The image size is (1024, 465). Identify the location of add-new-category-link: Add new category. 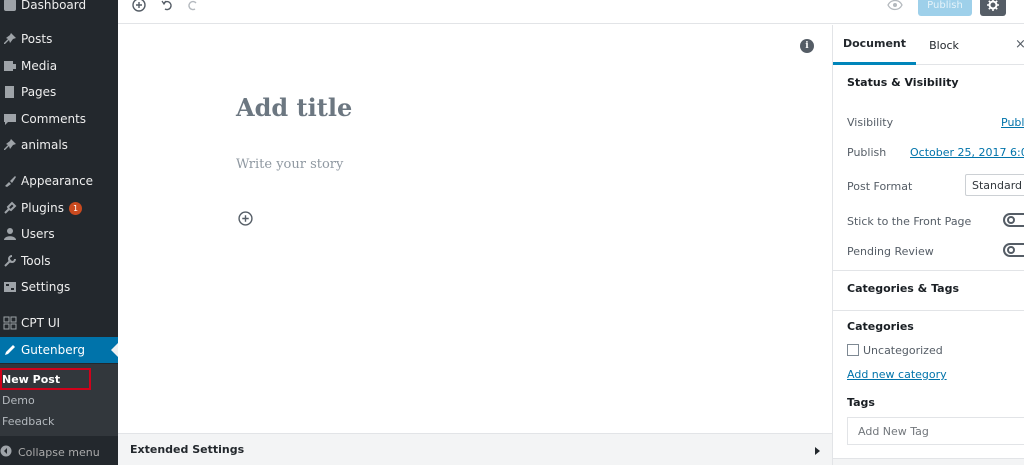
(897, 374).